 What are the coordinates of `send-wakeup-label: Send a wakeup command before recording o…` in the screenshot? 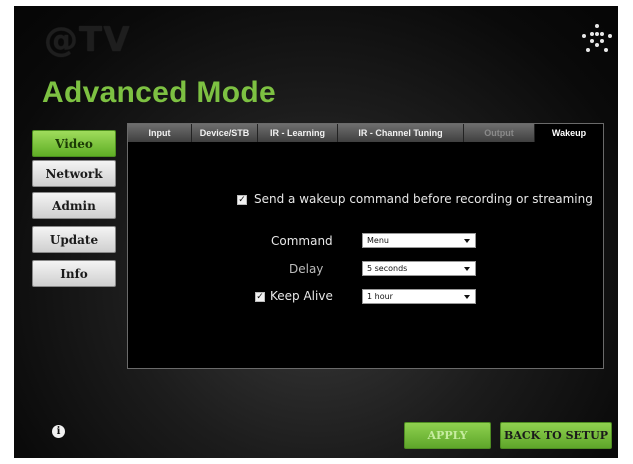 It's located at (423, 199).